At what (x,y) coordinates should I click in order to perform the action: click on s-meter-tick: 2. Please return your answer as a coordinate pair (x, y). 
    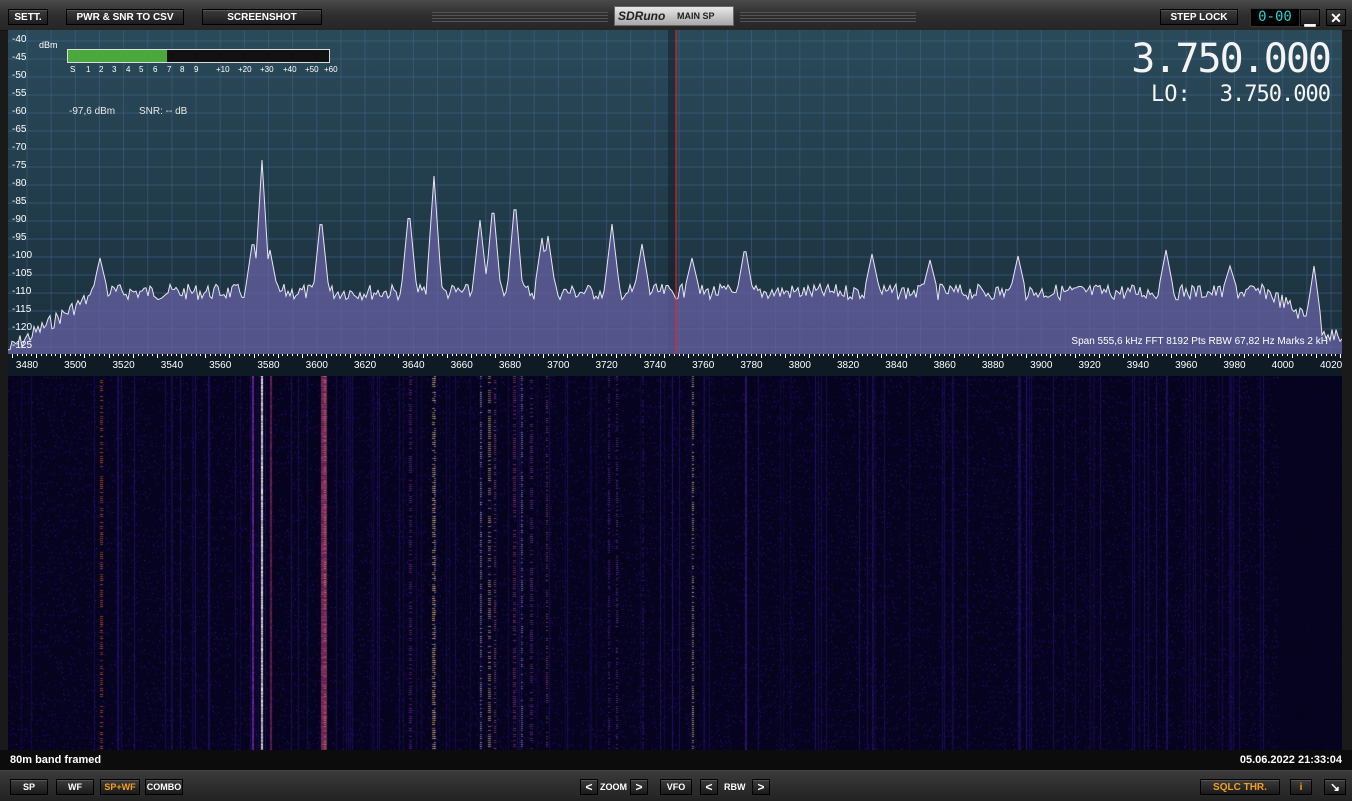
    Looking at the image, I should click on (101, 69).